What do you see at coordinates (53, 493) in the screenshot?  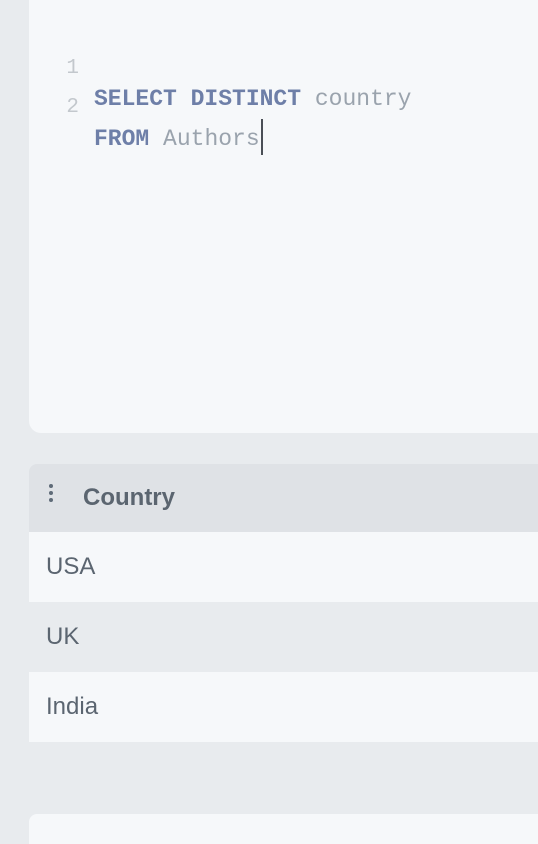 I see `vertical-ellipsis-icon` at bounding box center [53, 493].